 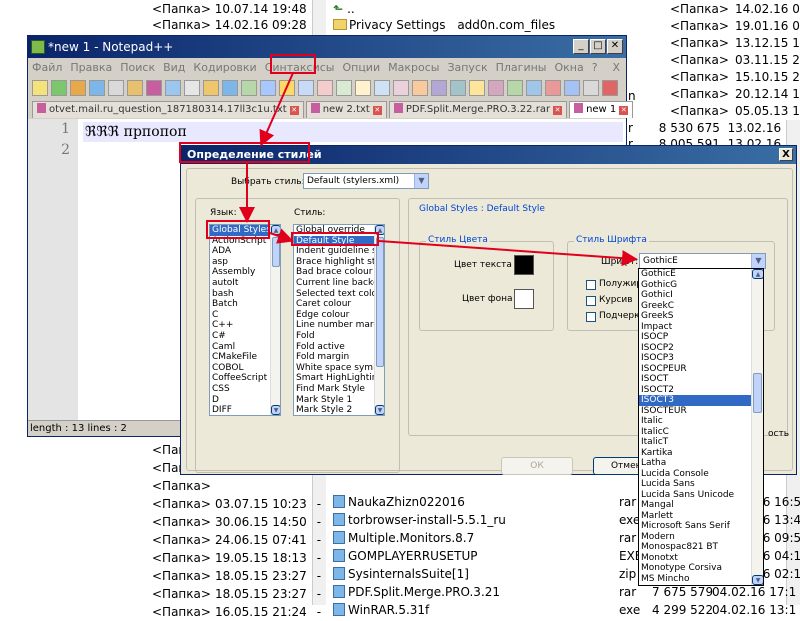 I want to click on font-item: ItalicT, so click(x=701, y=442).